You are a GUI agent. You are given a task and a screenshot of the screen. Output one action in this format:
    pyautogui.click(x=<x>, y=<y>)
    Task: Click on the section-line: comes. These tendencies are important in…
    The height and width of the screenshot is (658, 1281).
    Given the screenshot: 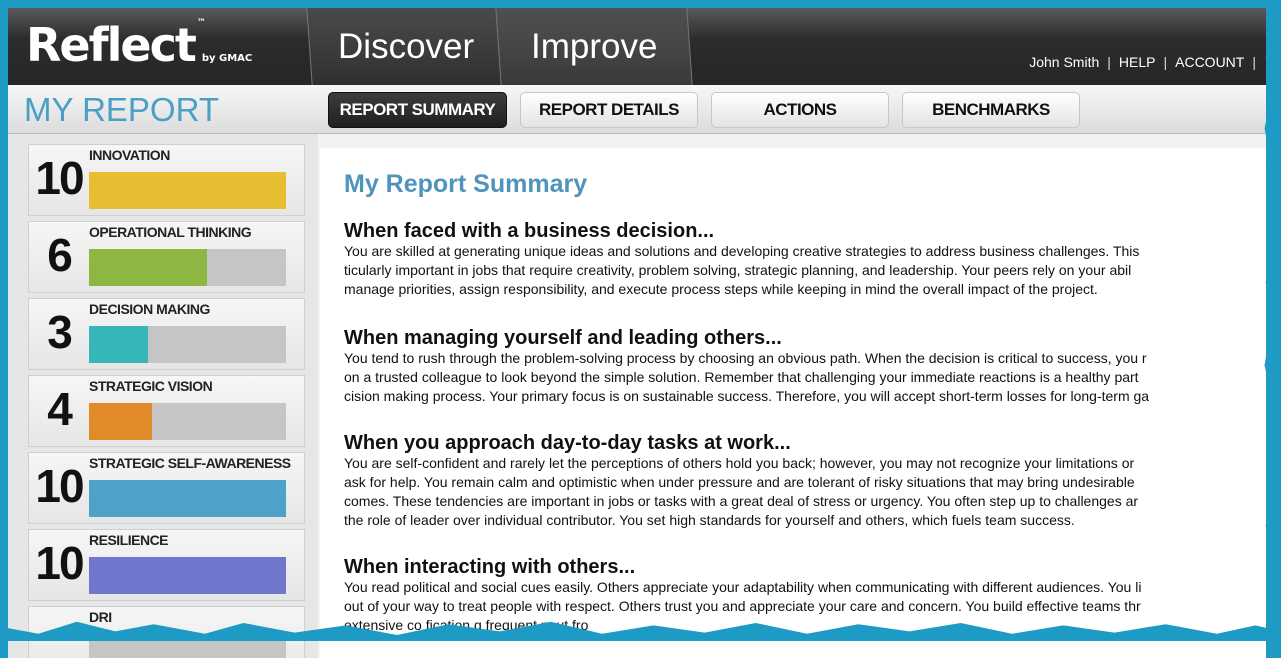 What is the action you would take?
    pyautogui.click(x=741, y=501)
    